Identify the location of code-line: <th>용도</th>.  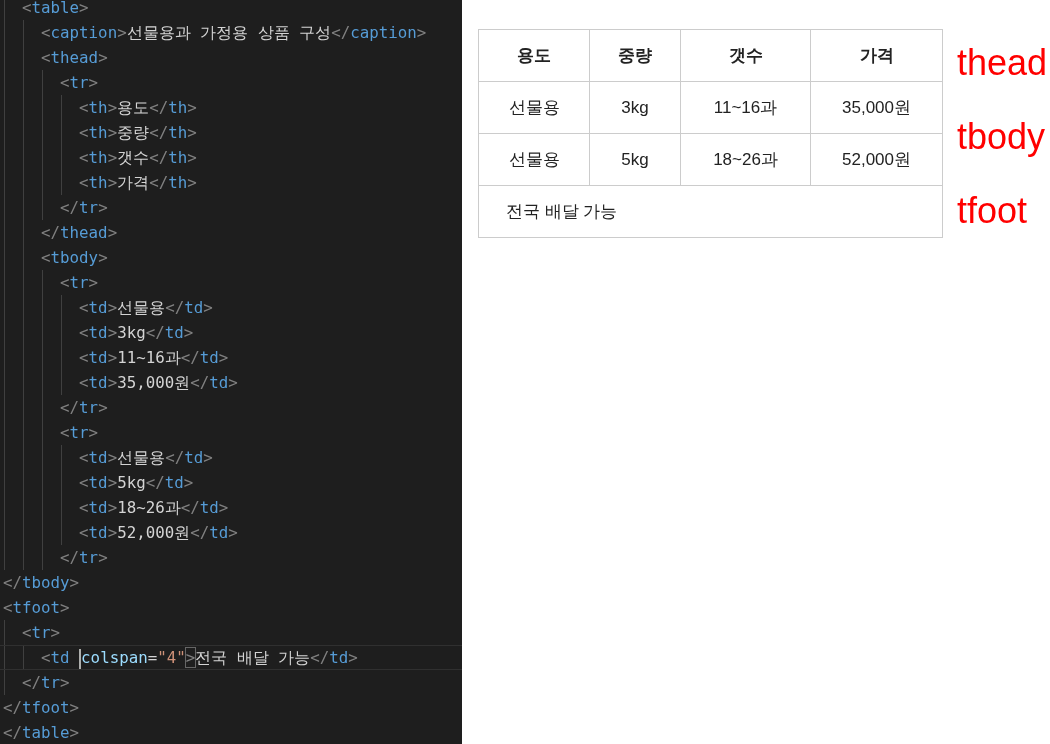
(231, 107).